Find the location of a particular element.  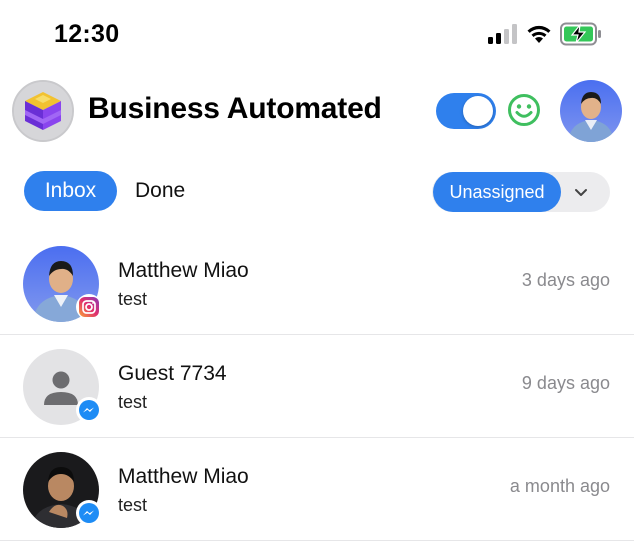

contact-name: Guest 7734 is located at coordinates (172, 373).